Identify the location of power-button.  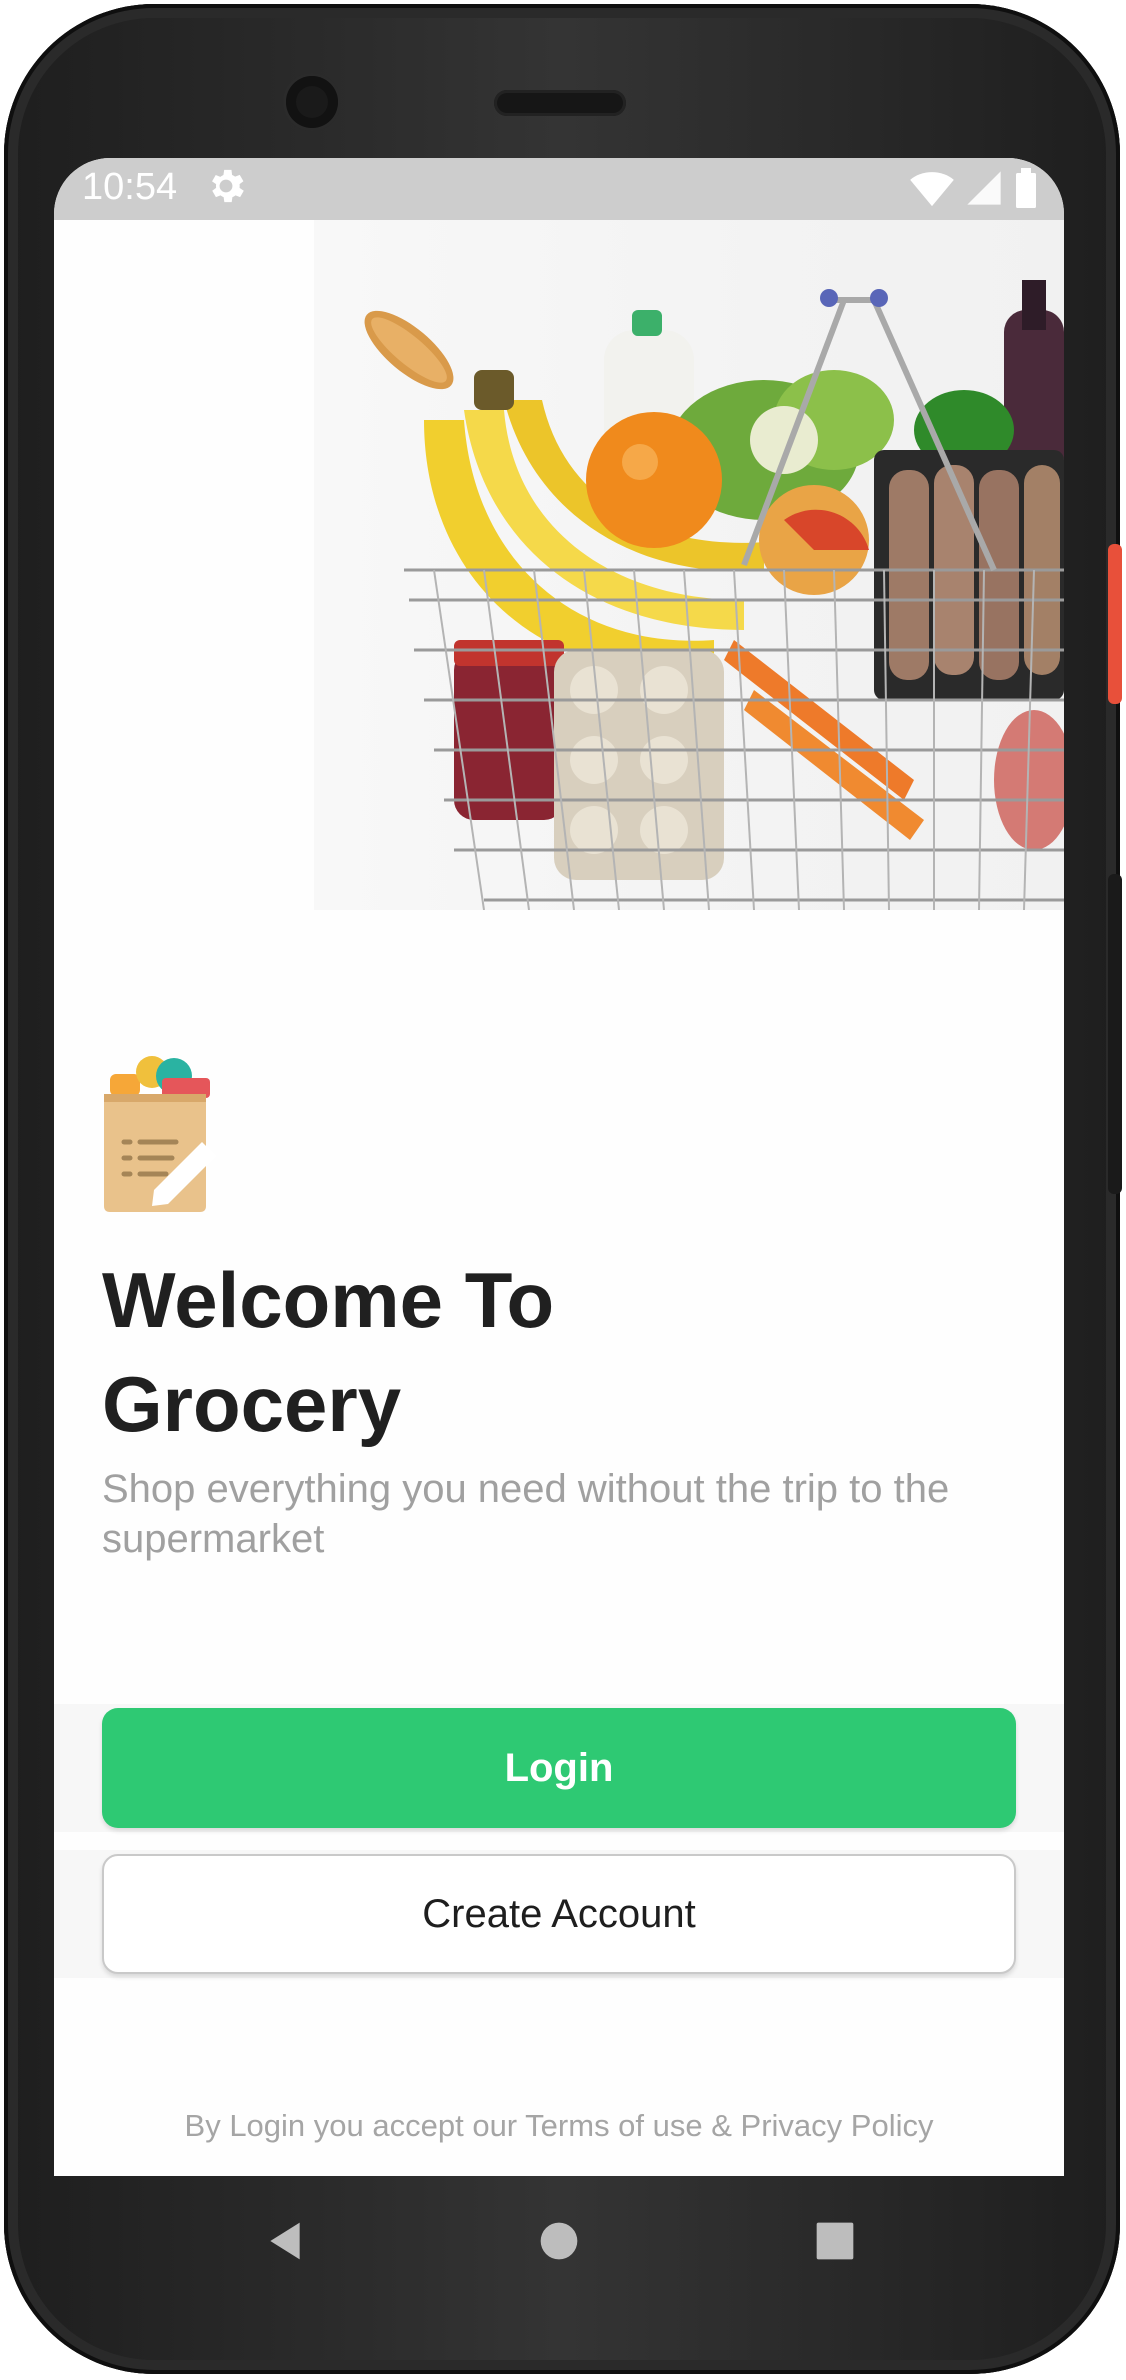
(1115, 624).